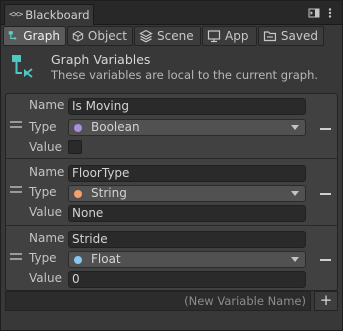  I want to click on variable-type-dropdown: String, so click(187, 193).